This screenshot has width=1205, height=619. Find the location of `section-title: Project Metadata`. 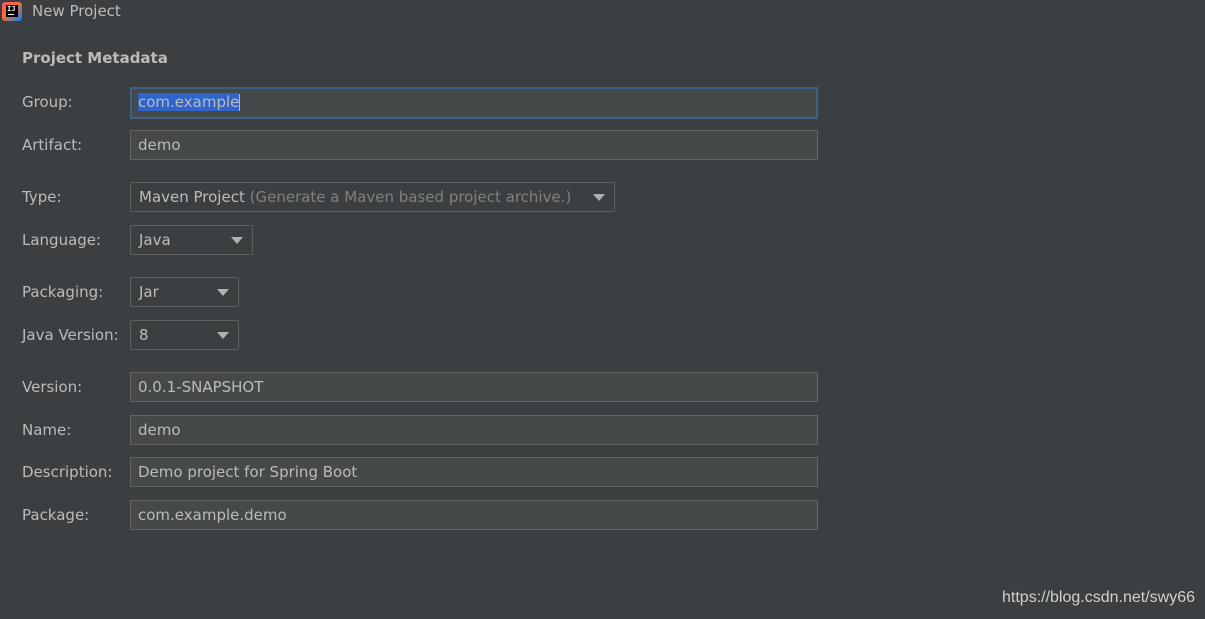

section-title: Project Metadata is located at coordinates (95, 58).